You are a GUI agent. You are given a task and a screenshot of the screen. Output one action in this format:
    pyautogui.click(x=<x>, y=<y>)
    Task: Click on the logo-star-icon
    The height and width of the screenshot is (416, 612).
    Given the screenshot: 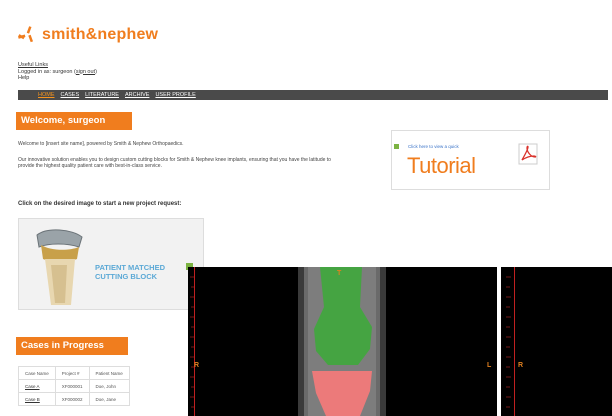 What is the action you would take?
    pyautogui.click(x=27, y=35)
    